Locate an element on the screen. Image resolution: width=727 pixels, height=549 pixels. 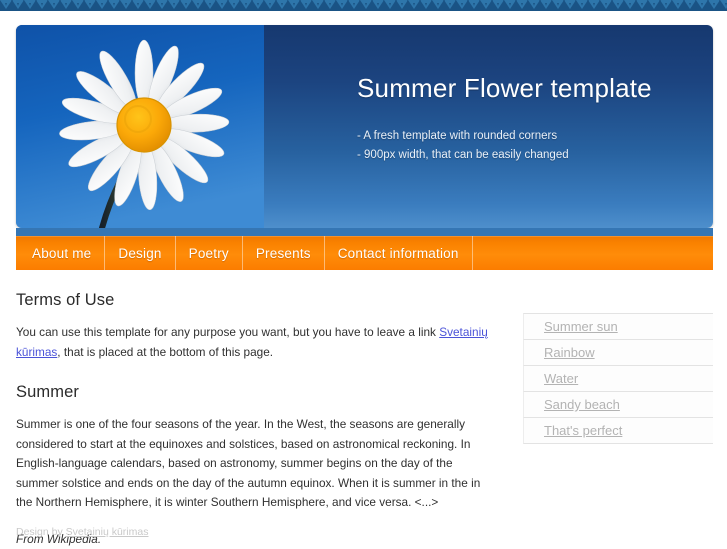
header-flower-photo is located at coordinates (140, 126).